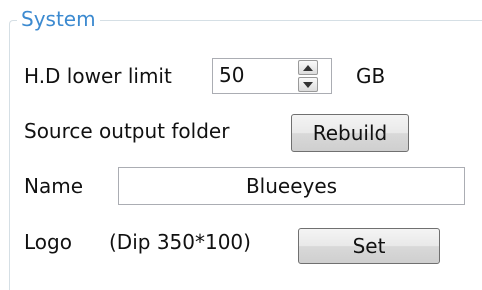 The width and height of the screenshot is (482, 290). Describe the element at coordinates (369, 246) in the screenshot. I see `logo-set-button: Set` at that location.